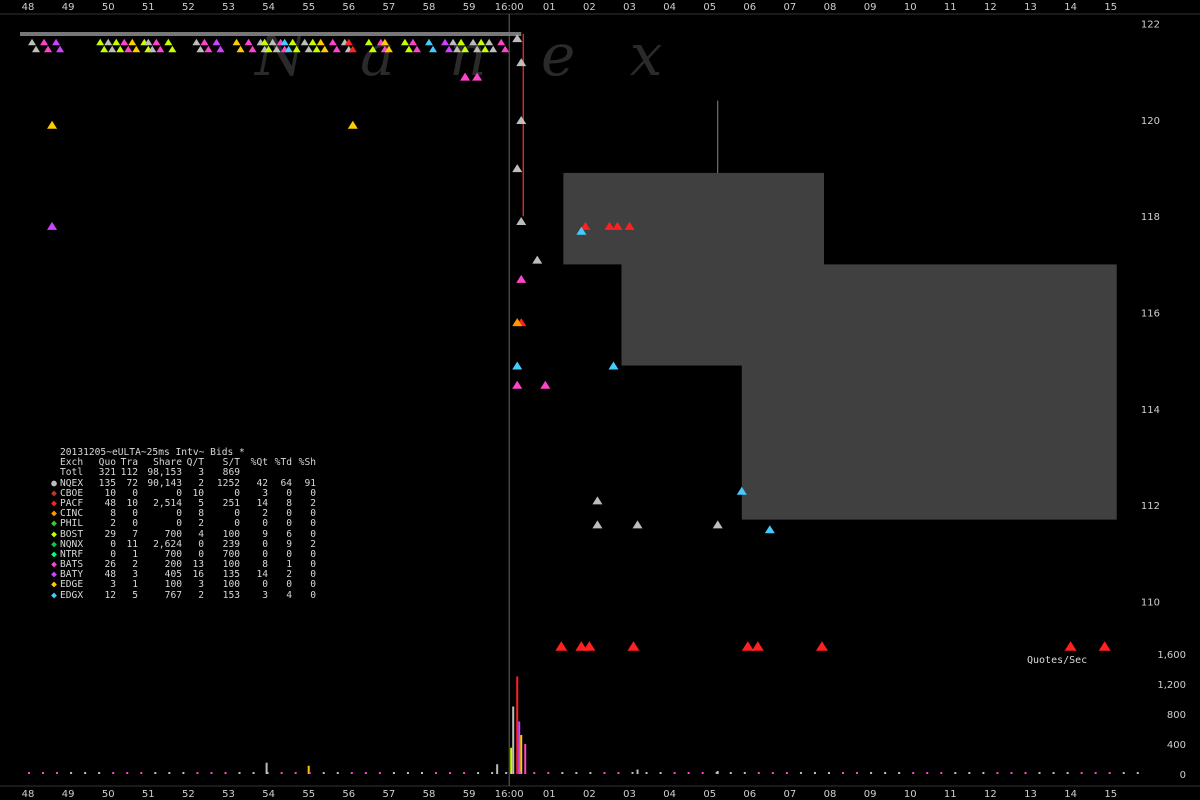 Image resolution: width=1200 pixels, height=800 pixels. What do you see at coordinates (1150, 506) in the screenshot?
I see `price-tick: 112` at bounding box center [1150, 506].